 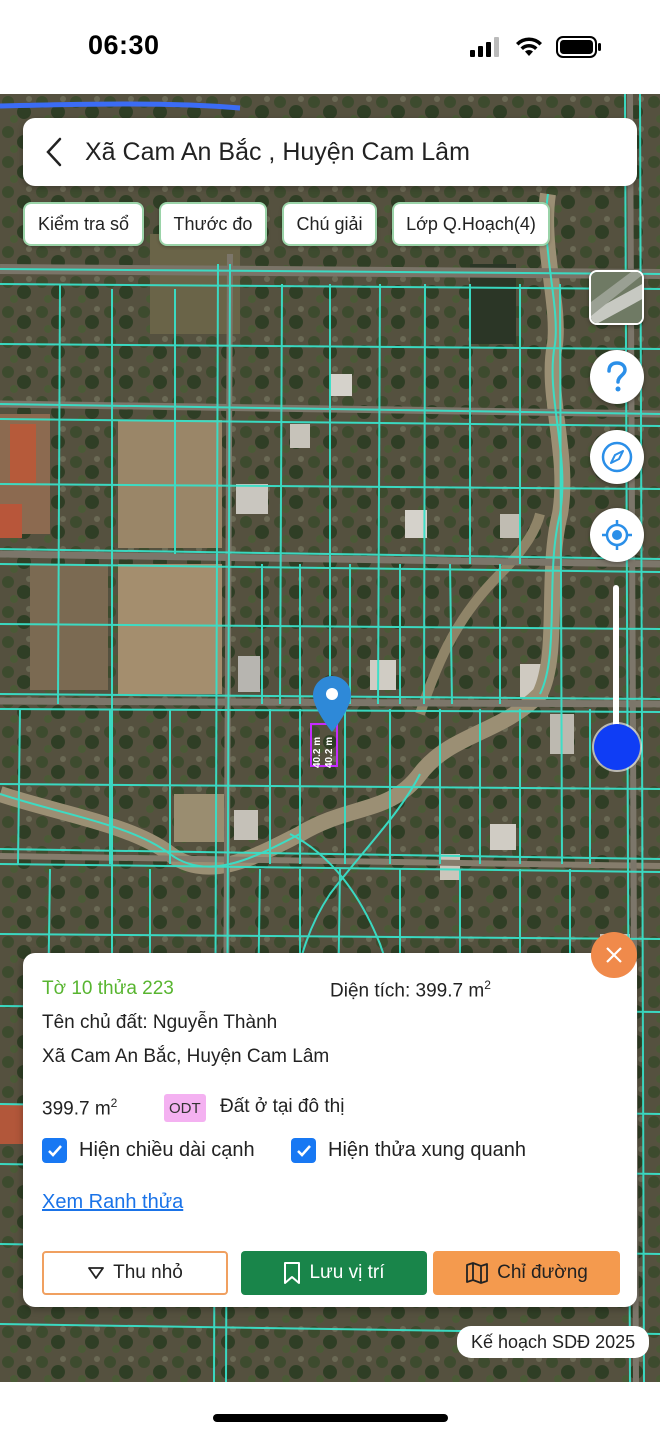 I want to click on bookmark-icon, so click(x=292, y=1273).